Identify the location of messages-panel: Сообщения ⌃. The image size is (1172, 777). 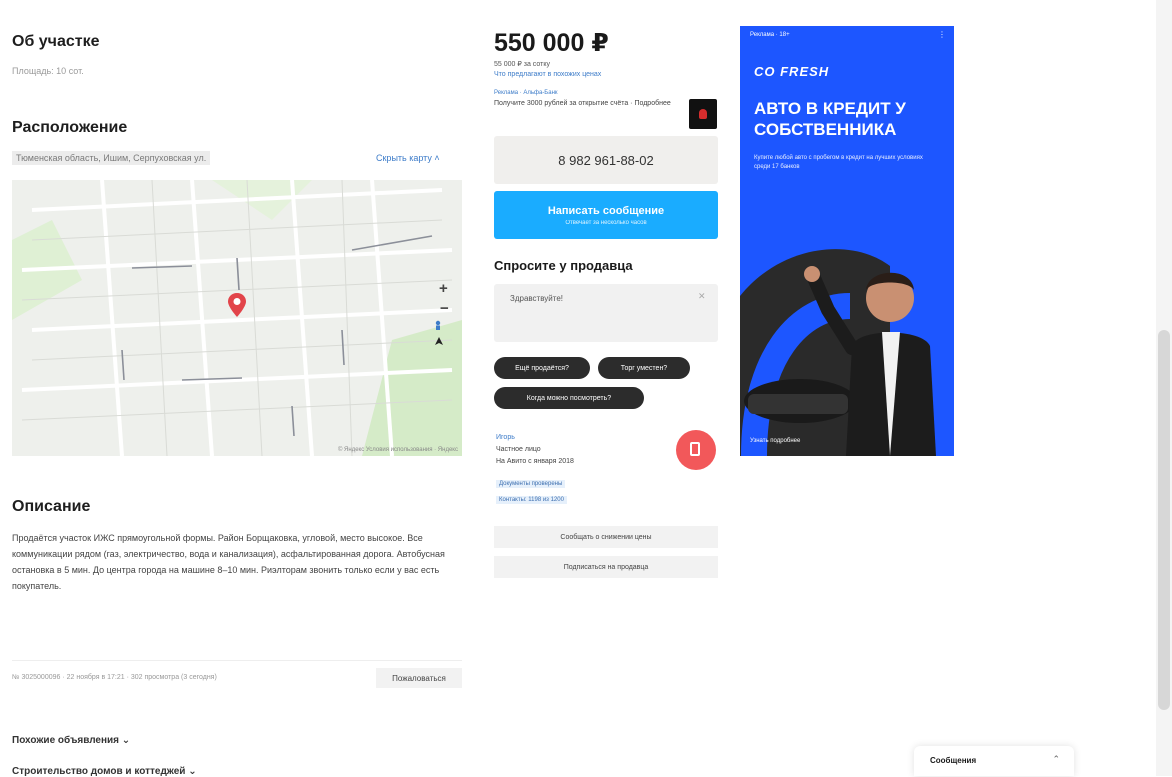
(994, 761).